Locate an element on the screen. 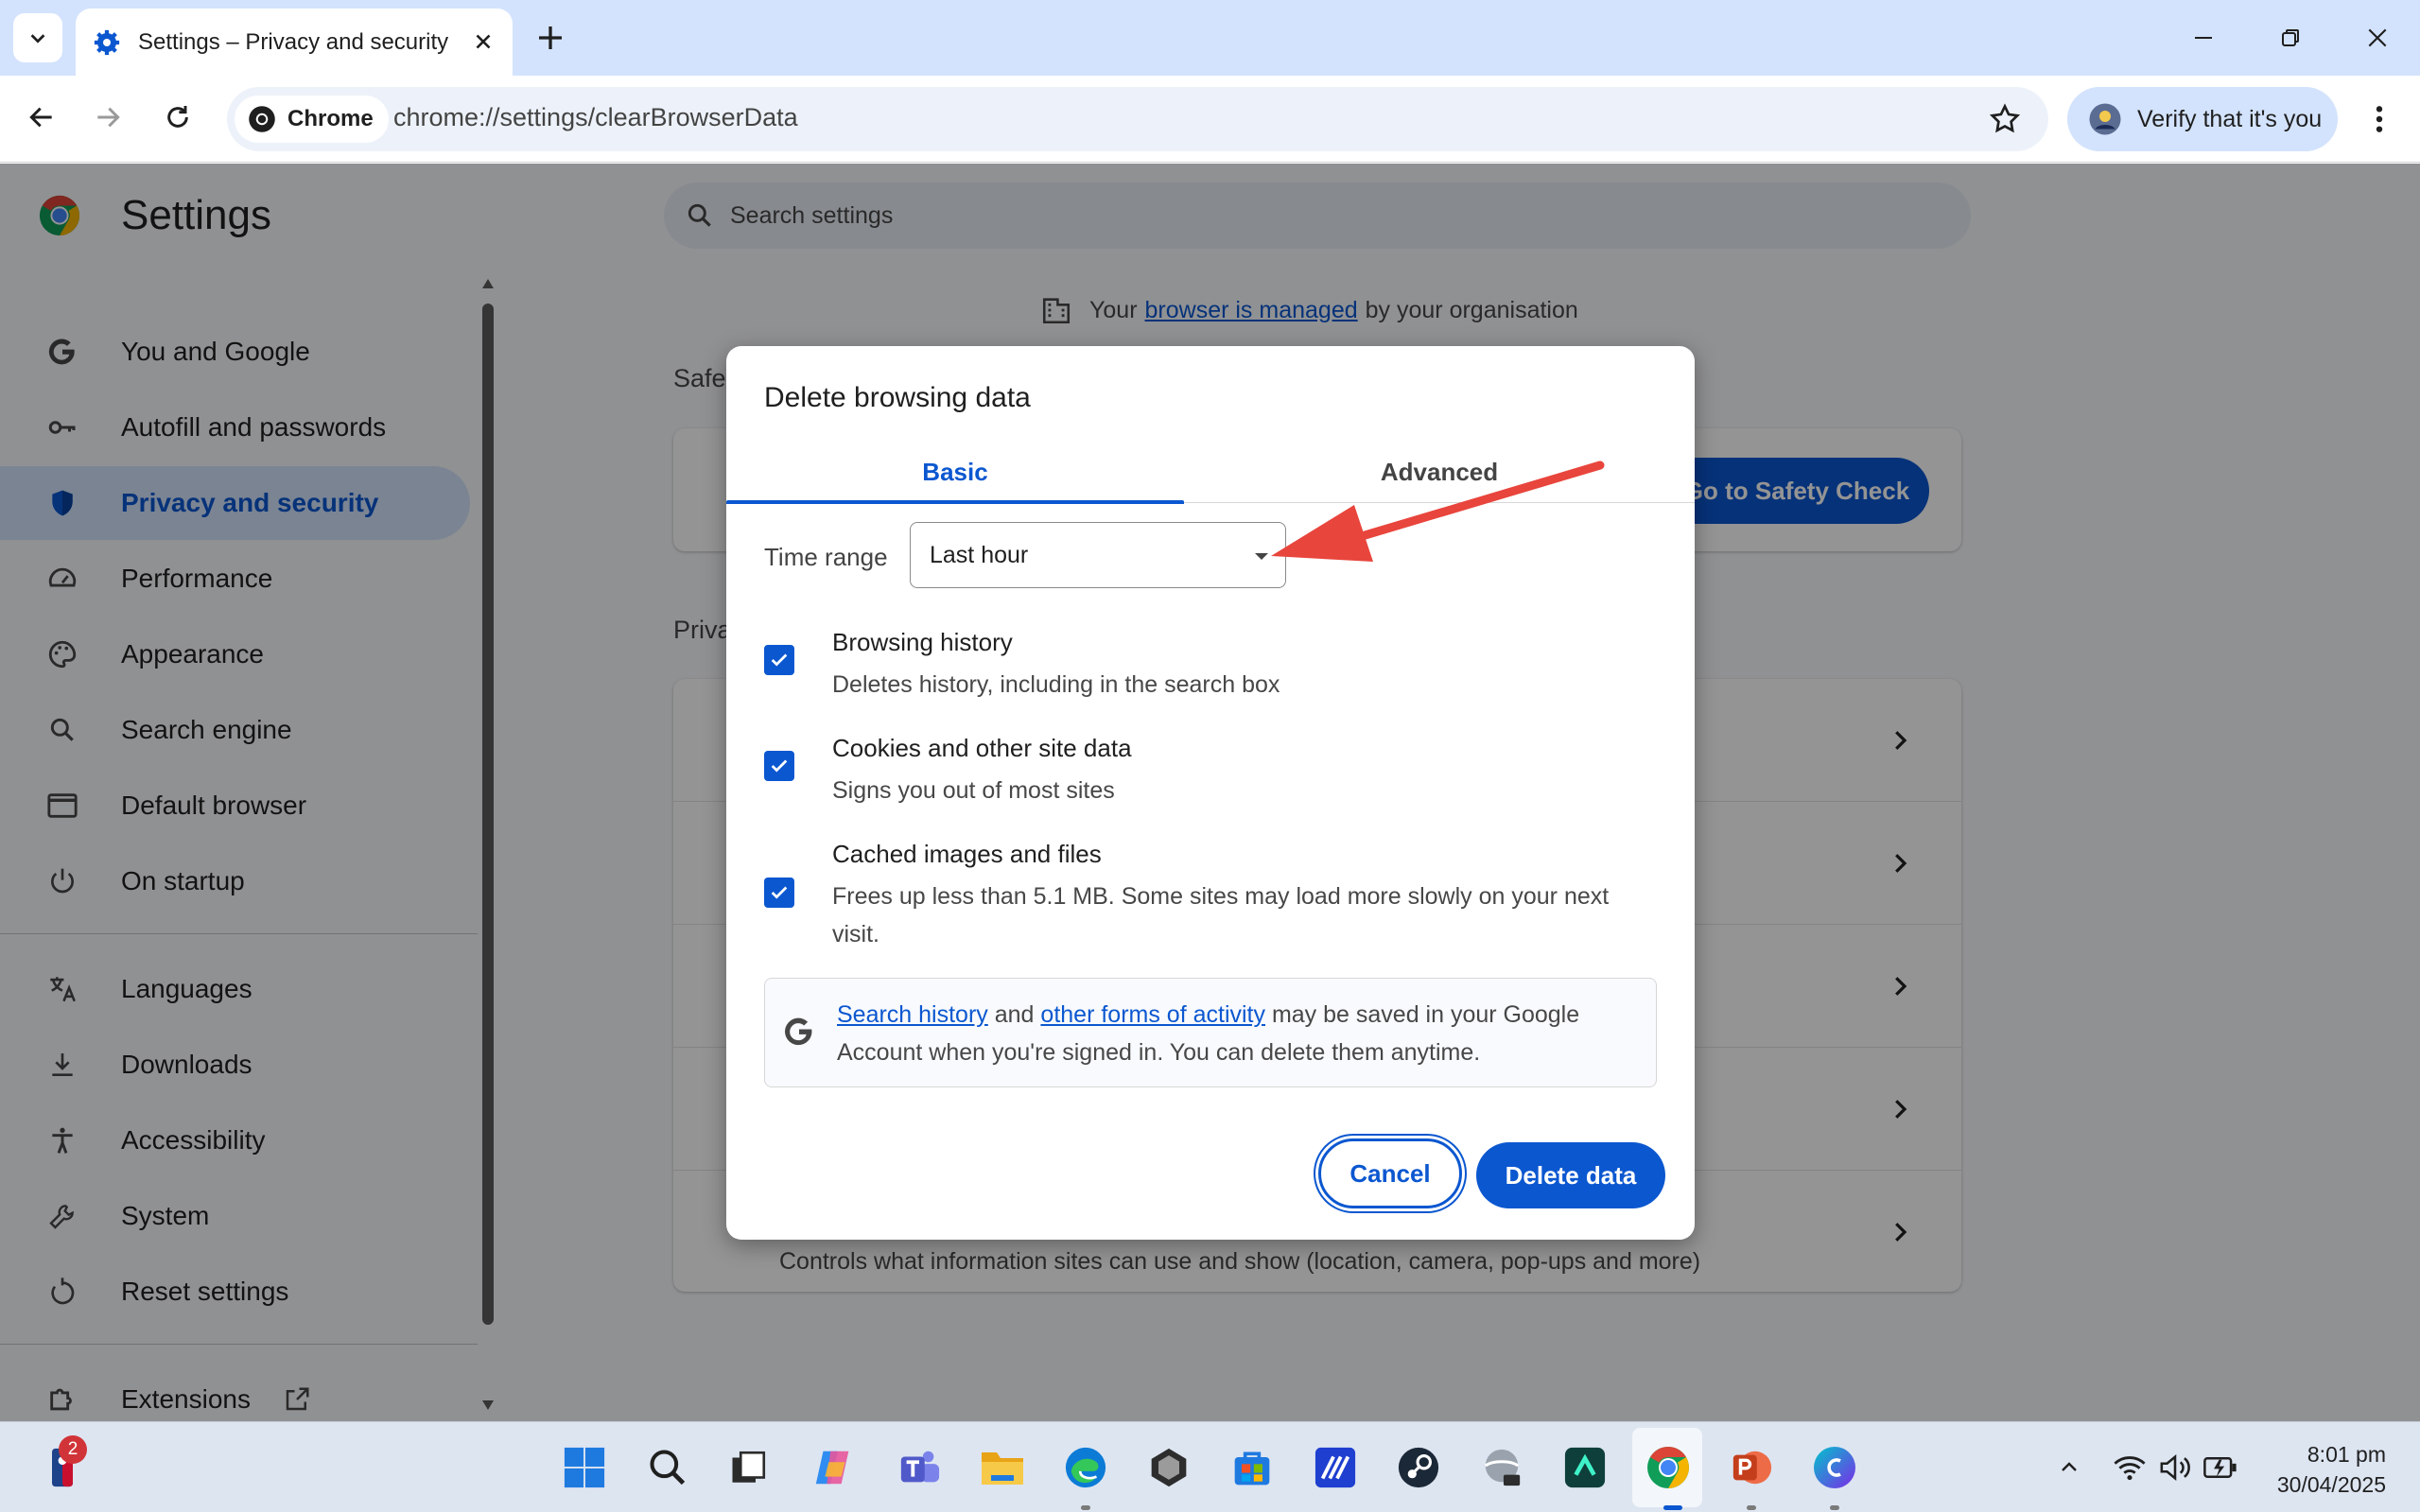 The image size is (2420, 1512). time-range-value: Last hour is located at coordinates (980, 554).